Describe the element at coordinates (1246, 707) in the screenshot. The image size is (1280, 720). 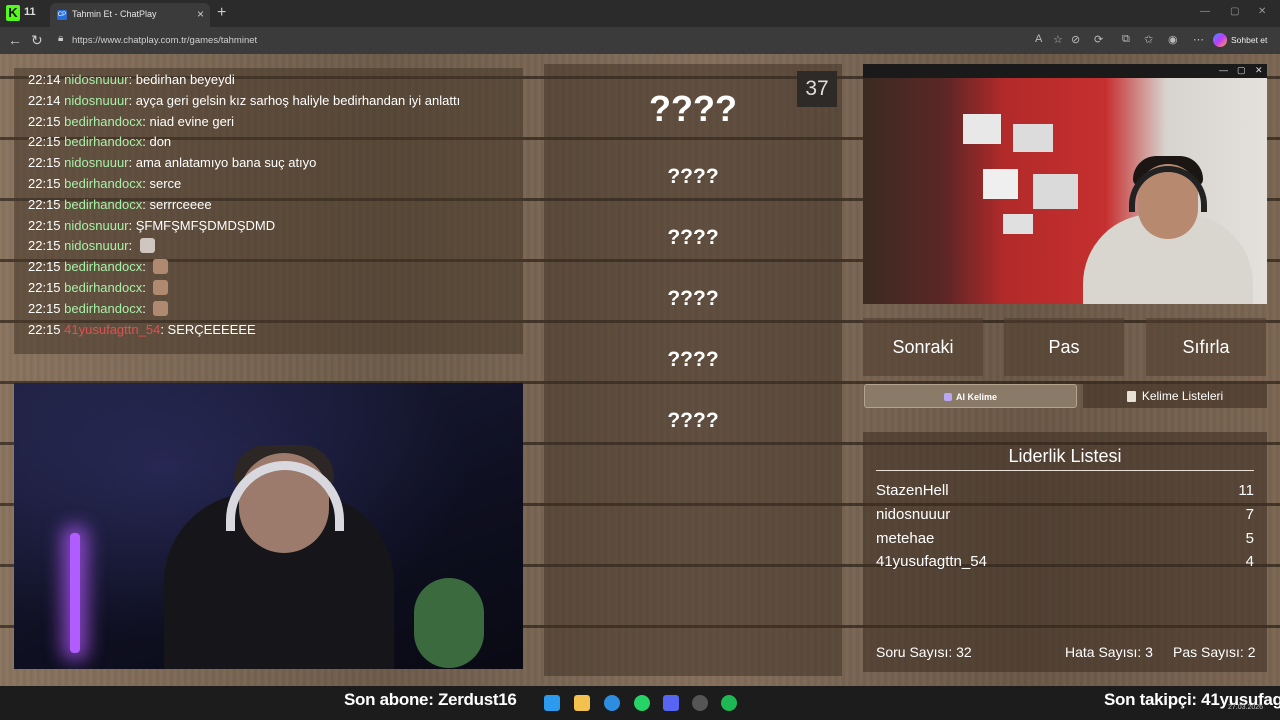
I see `taskbar-date: 27.03.2026` at that location.